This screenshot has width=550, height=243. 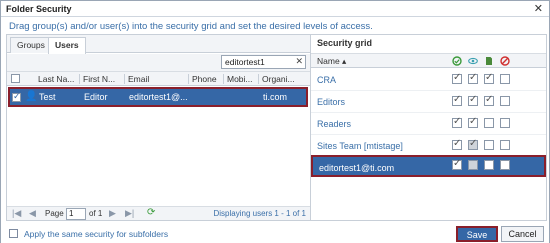 I want to click on tab-users: Users, so click(x=67, y=45).